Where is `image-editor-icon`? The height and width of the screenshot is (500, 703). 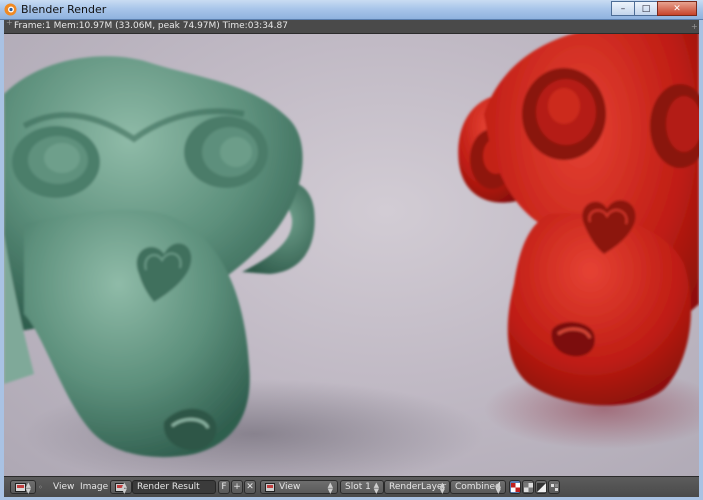 image-editor-icon is located at coordinates (20, 487).